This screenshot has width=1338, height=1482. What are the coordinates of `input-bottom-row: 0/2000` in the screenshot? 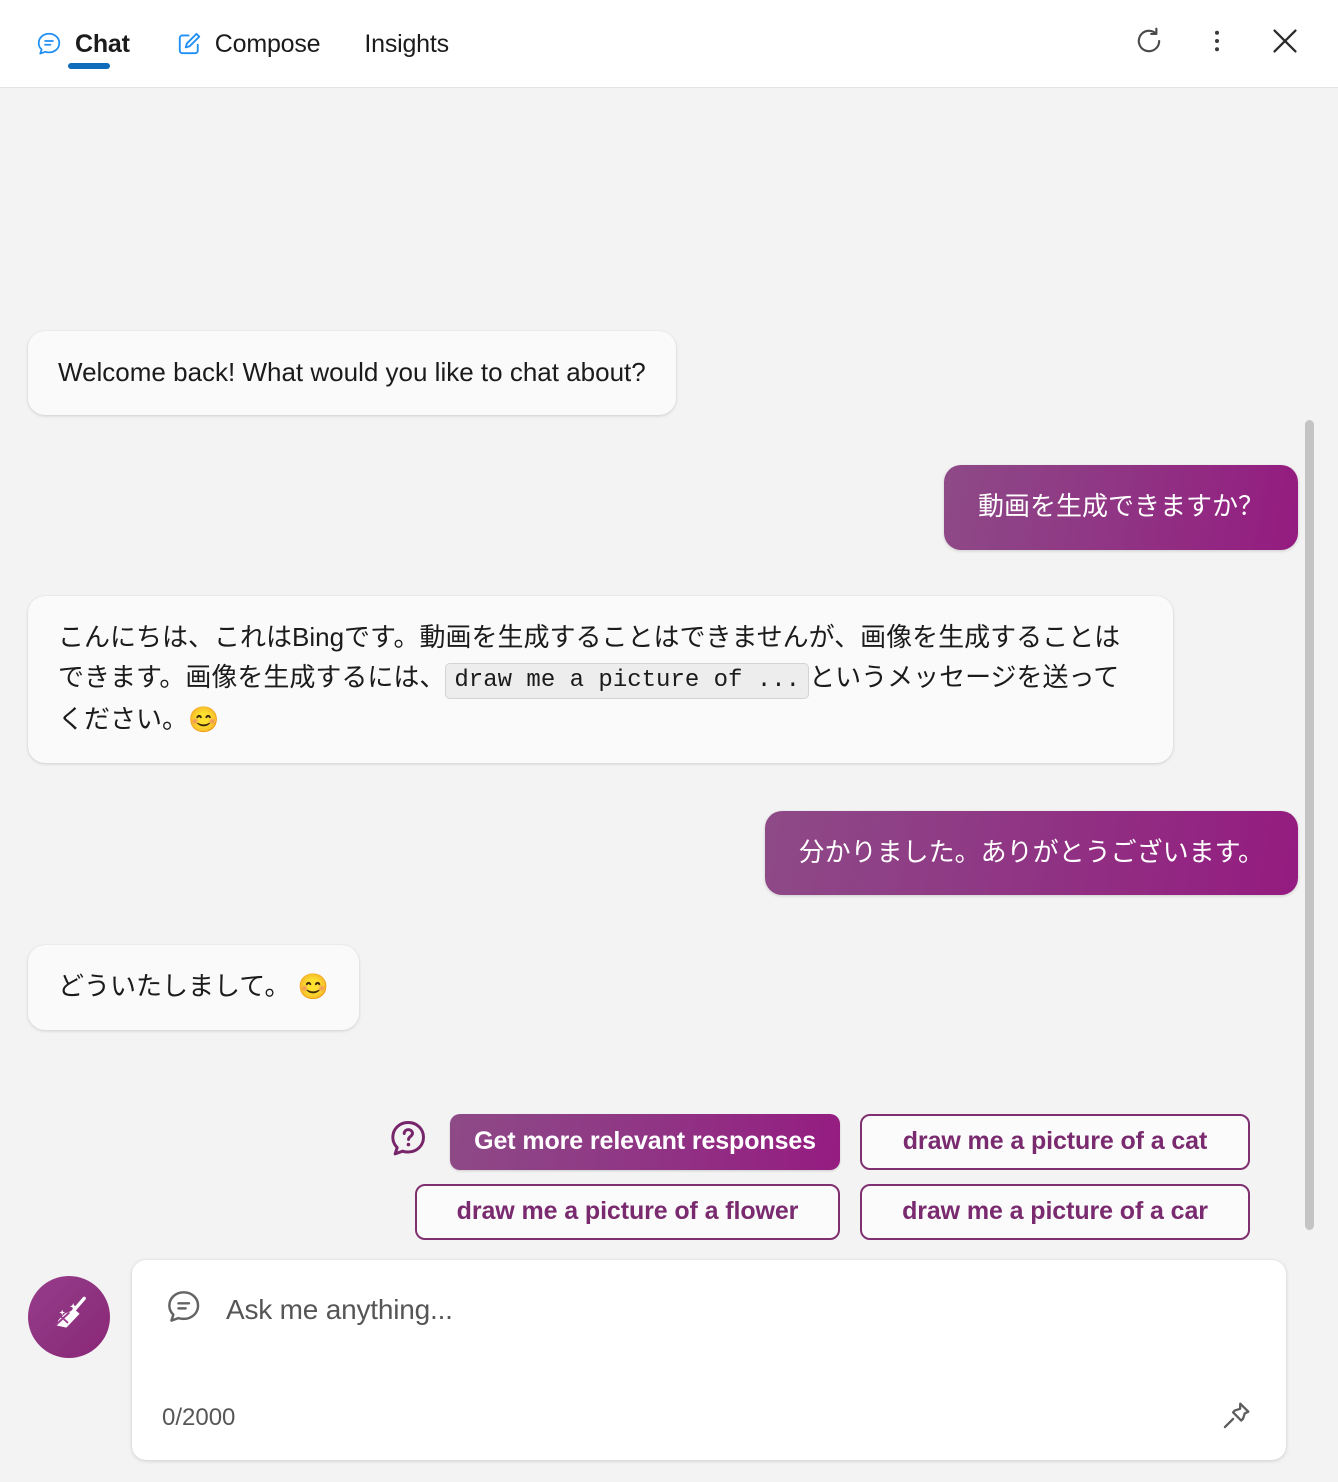 It's located at (709, 1404).